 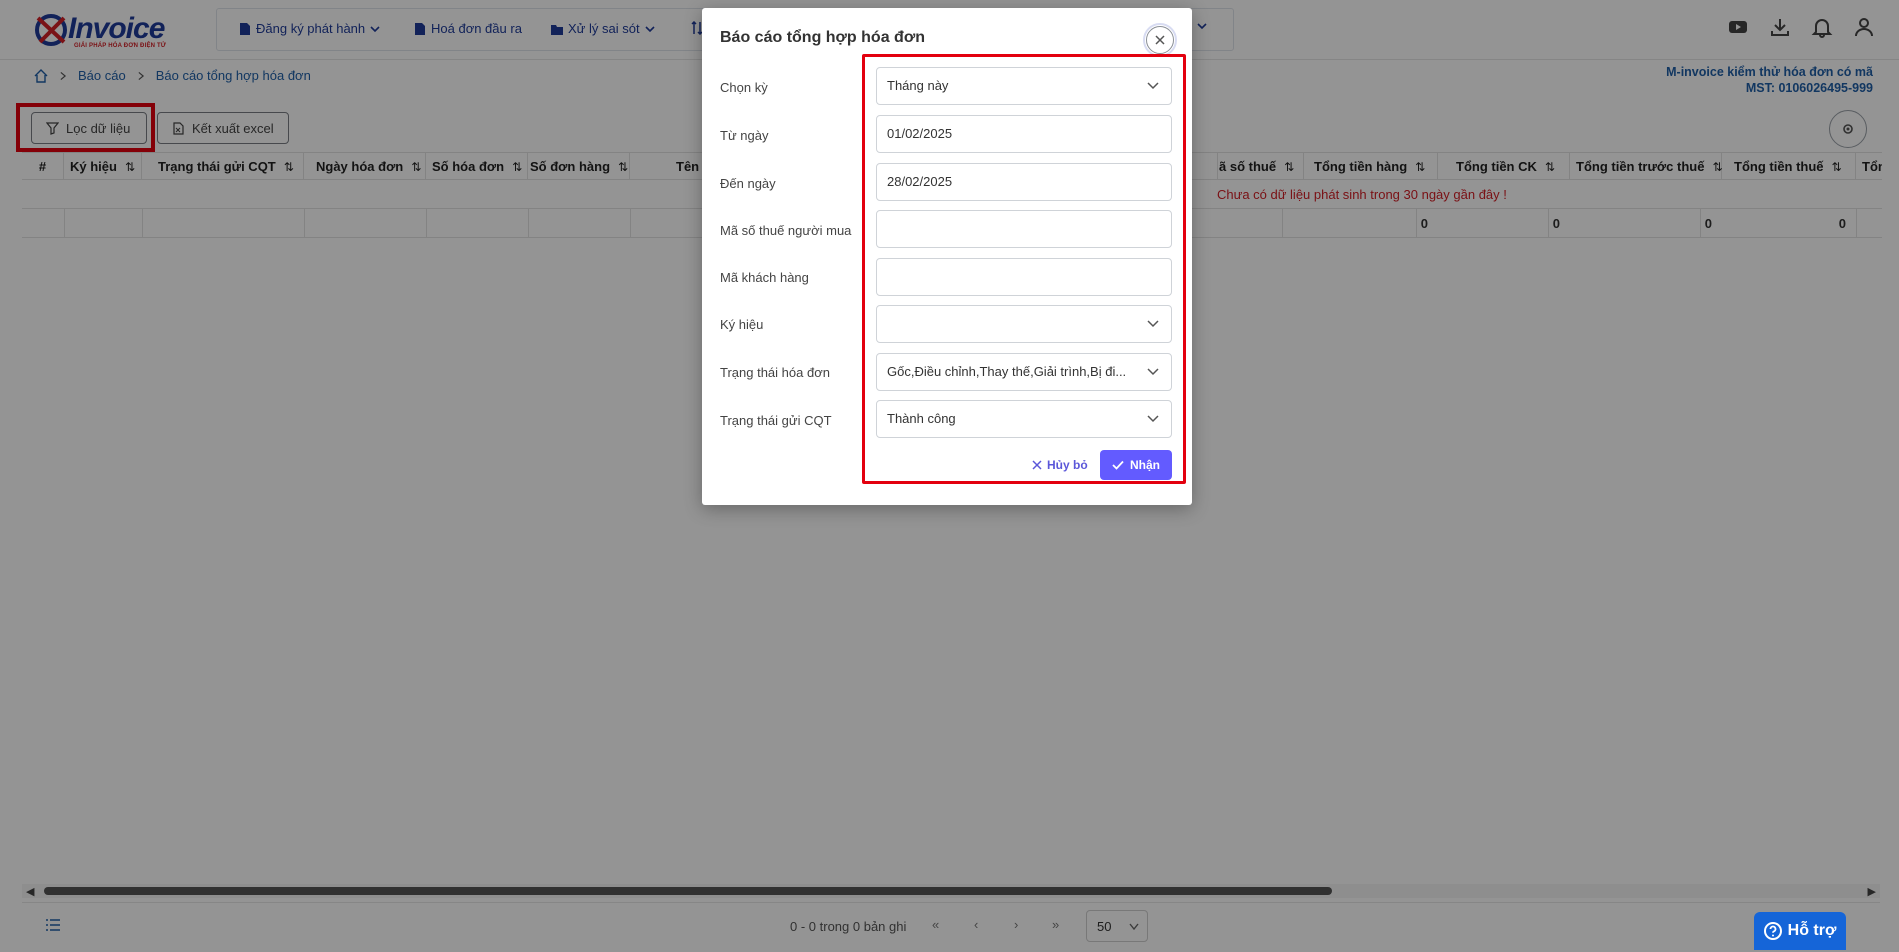 What do you see at coordinates (1145, 465) in the screenshot?
I see `submit-button-label: Nhận` at bounding box center [1145, 465].